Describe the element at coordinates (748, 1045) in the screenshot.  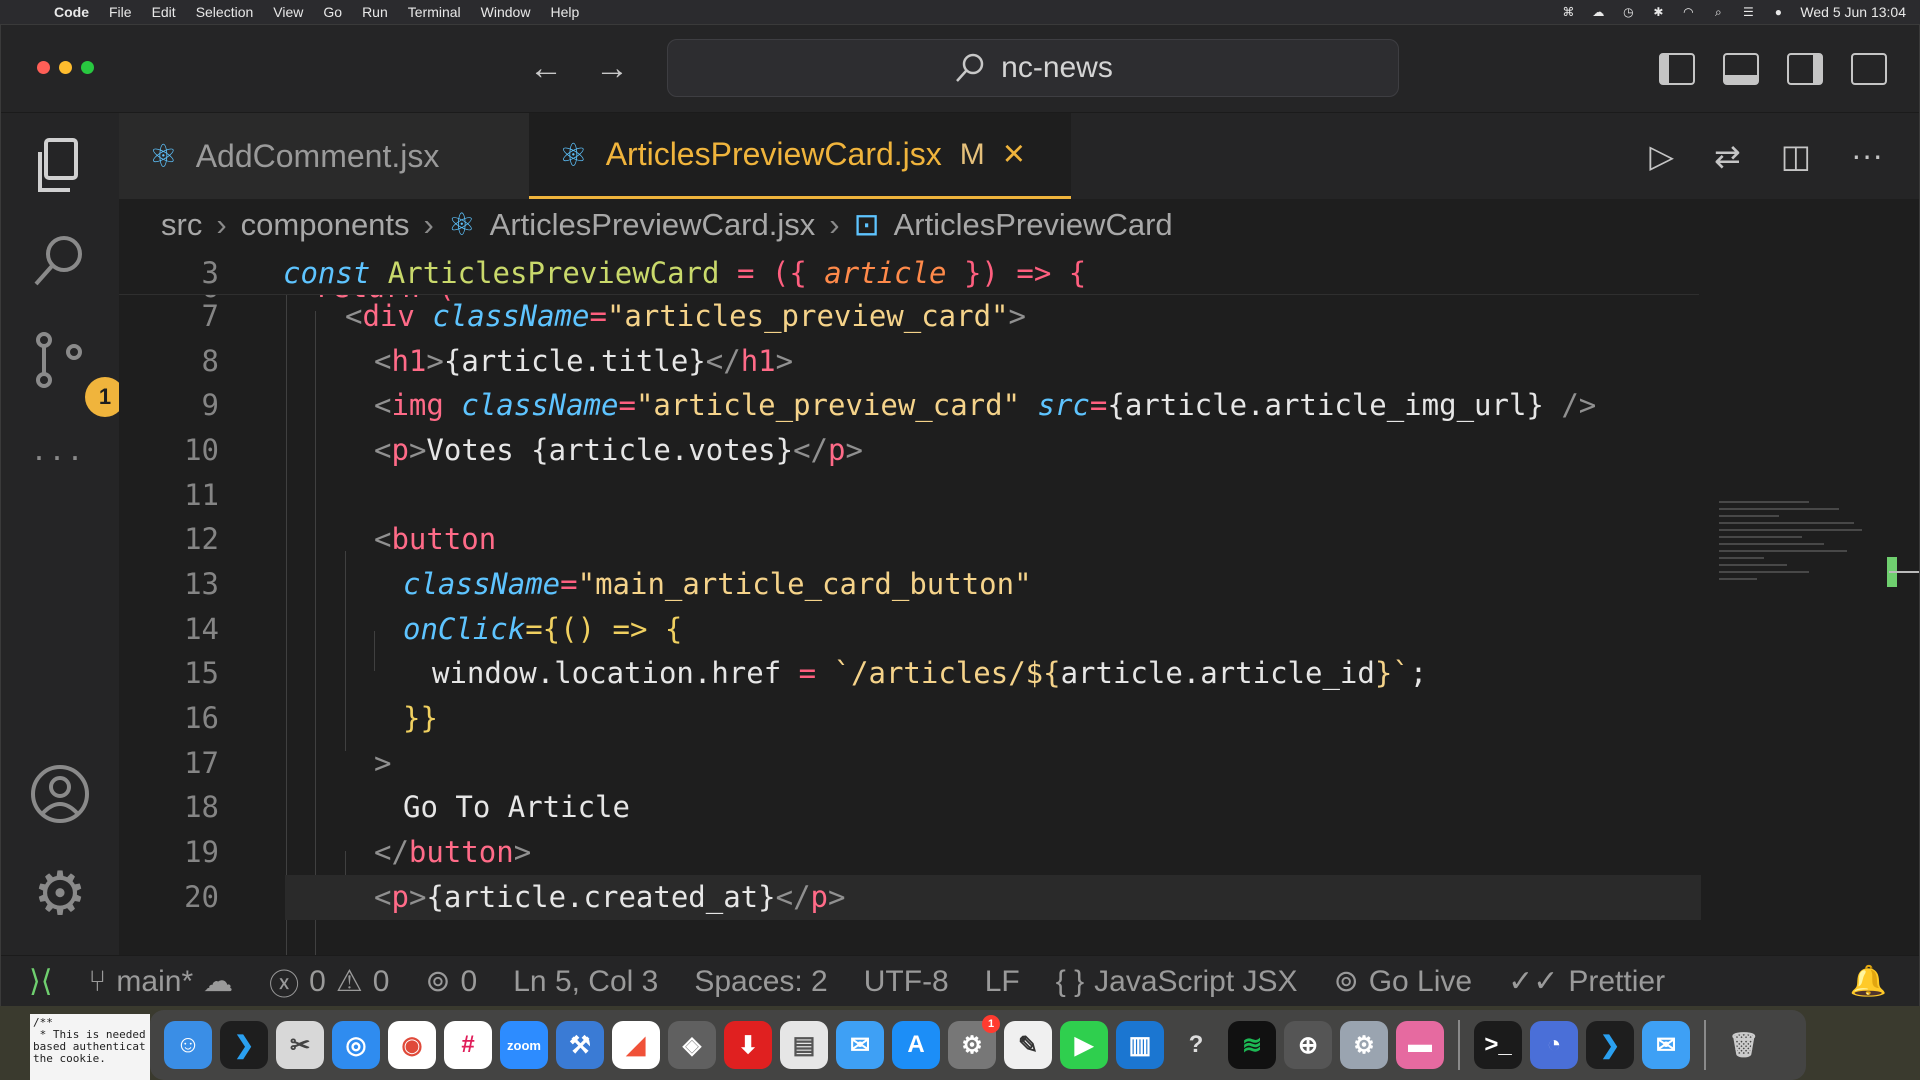
I see `downloader-icon: ⬇` at that location.